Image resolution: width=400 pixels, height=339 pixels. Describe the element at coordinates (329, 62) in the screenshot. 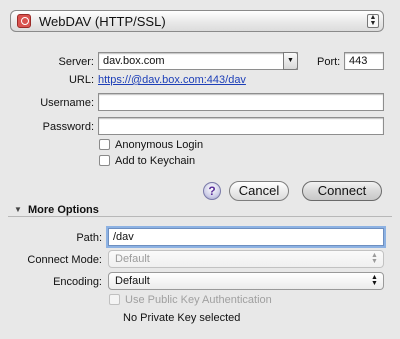

I see `port-label: Port:` at that location.